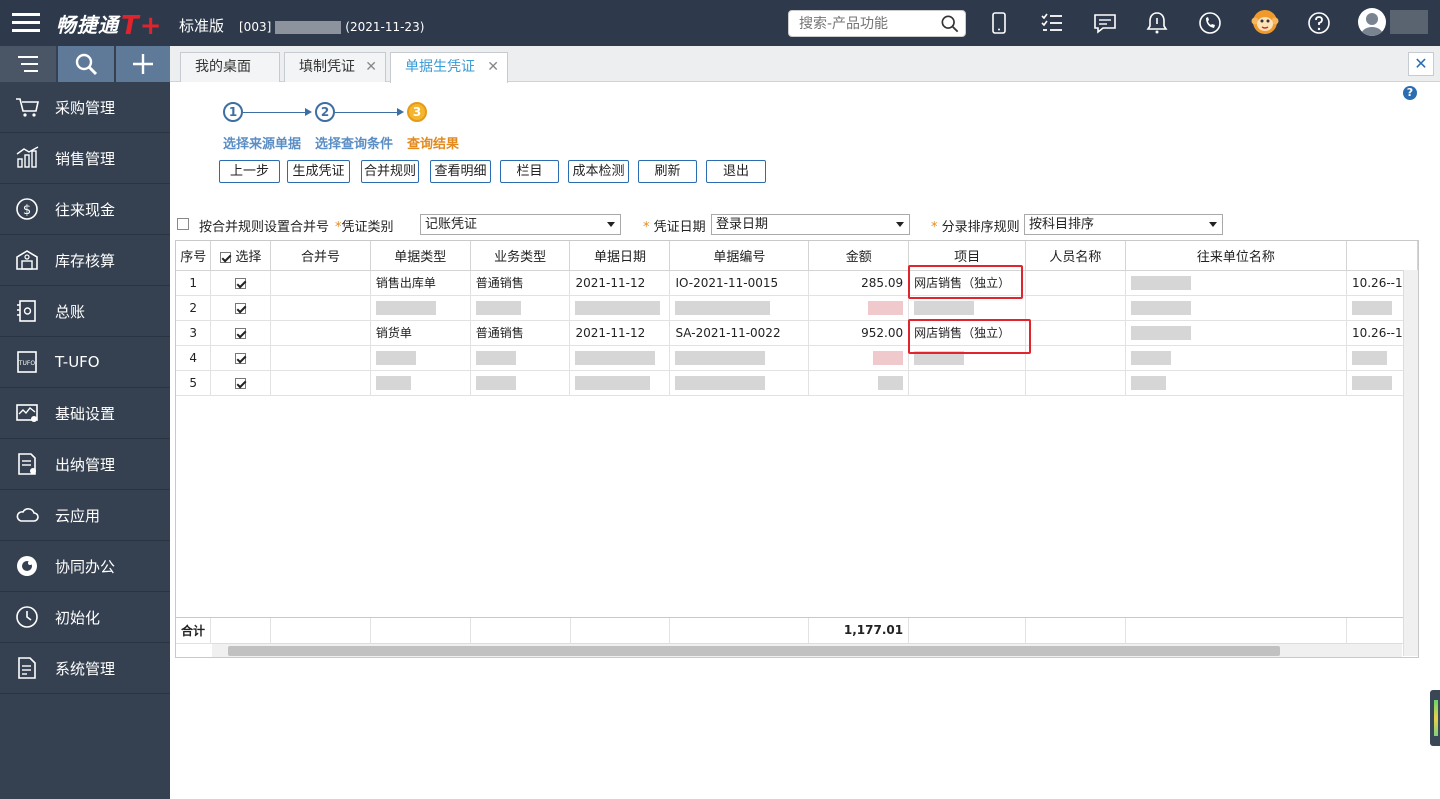  What do you see at coordinates (598, 171) in the screenshot?
I see `cost-check-button: 成本检测` at bounding box center [598, 171].